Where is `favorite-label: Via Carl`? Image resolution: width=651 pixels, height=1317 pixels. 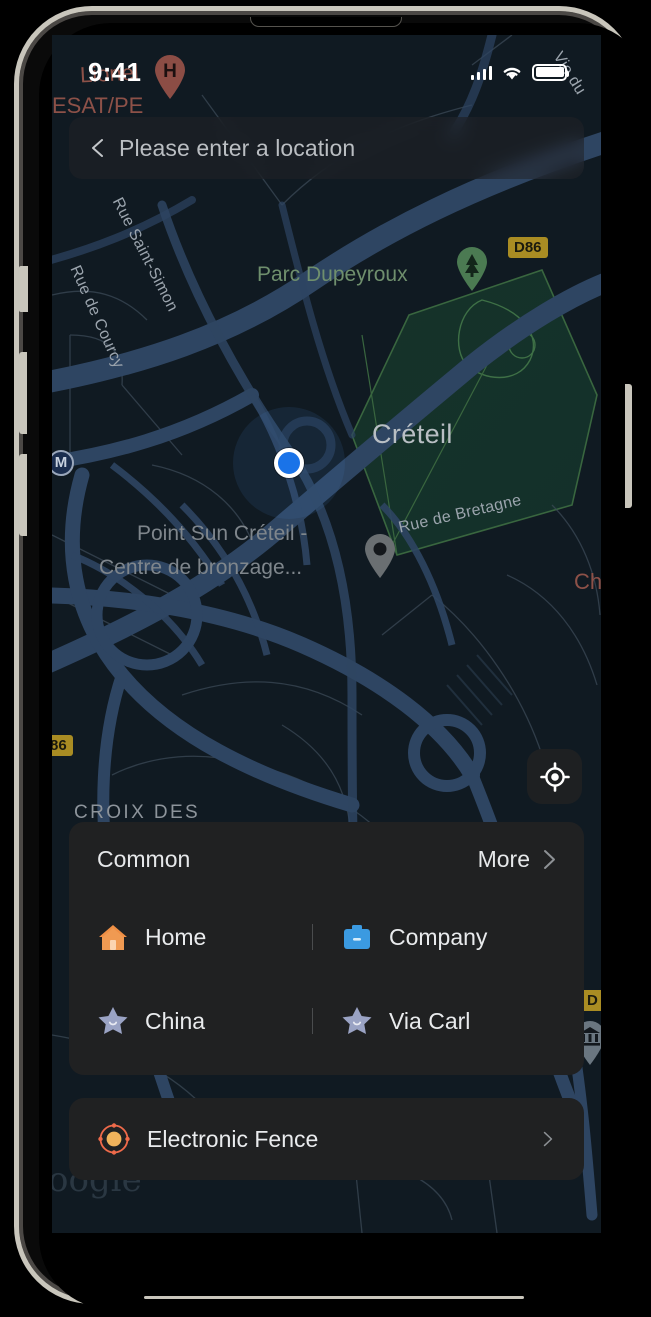 favorite-label: Via Carl is located at coordinates (430, 1020).